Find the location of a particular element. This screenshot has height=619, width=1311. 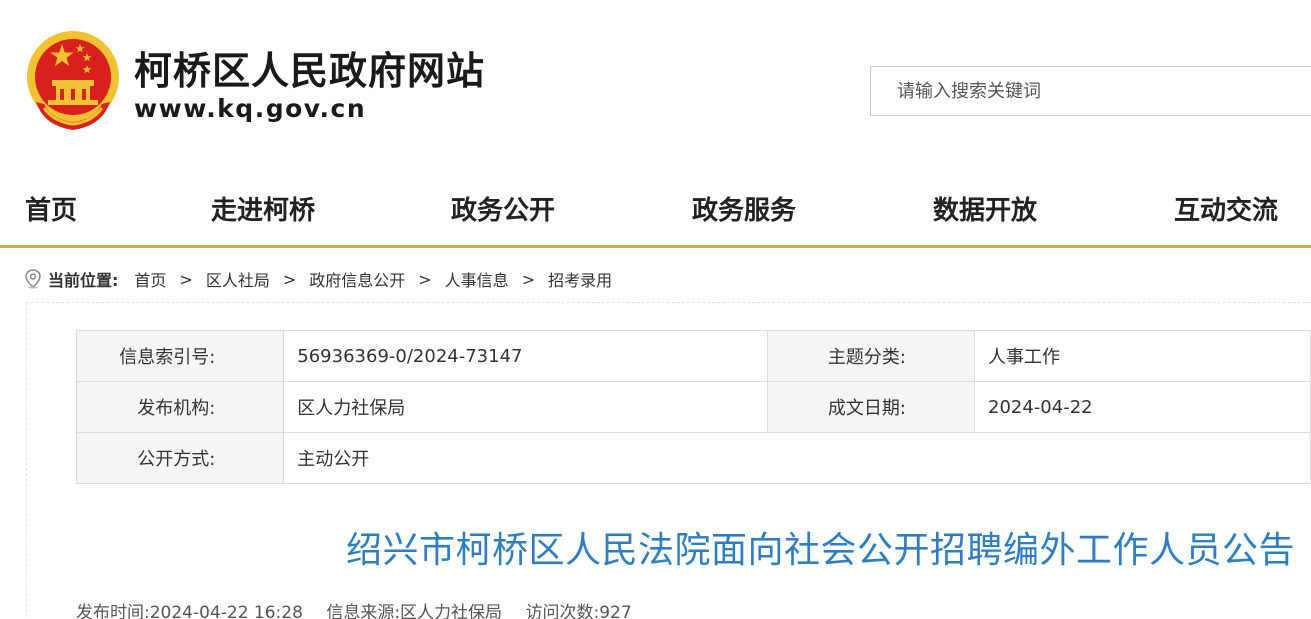

meta-label-index: 信息索引号: is located at coordinates (180, 356).